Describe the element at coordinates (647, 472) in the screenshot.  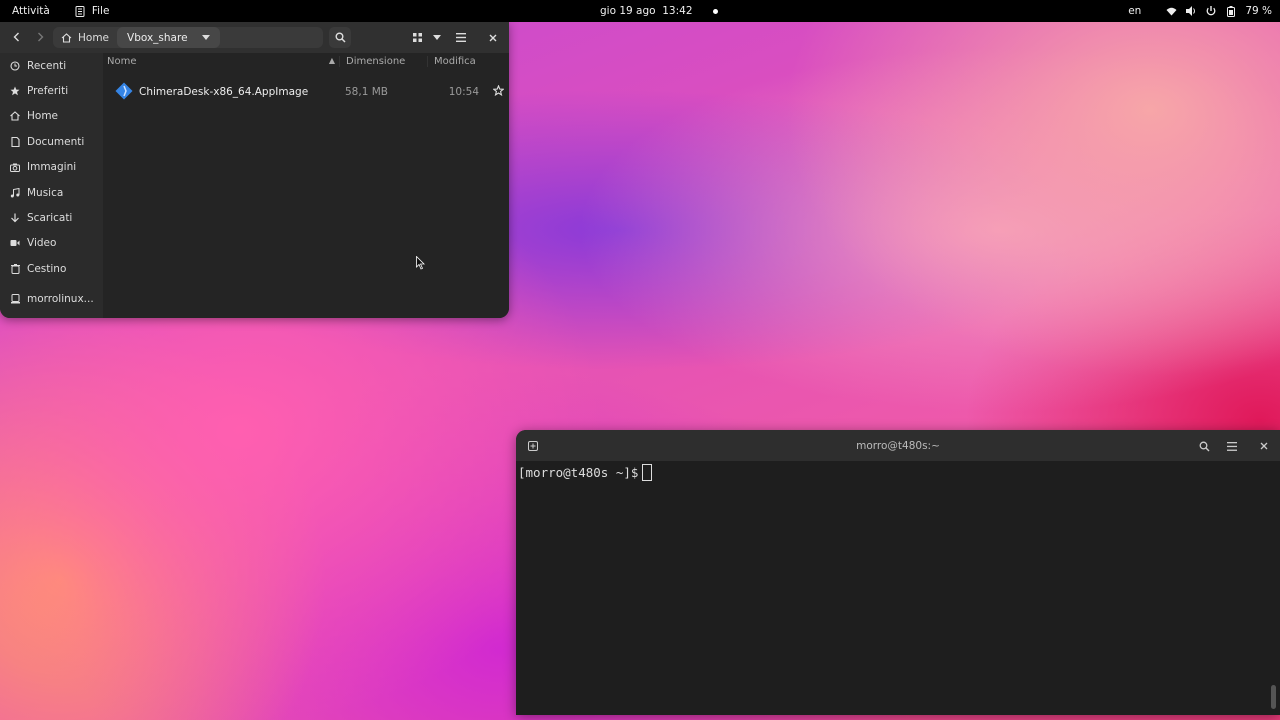
I see `terminal-cursor` at that location.